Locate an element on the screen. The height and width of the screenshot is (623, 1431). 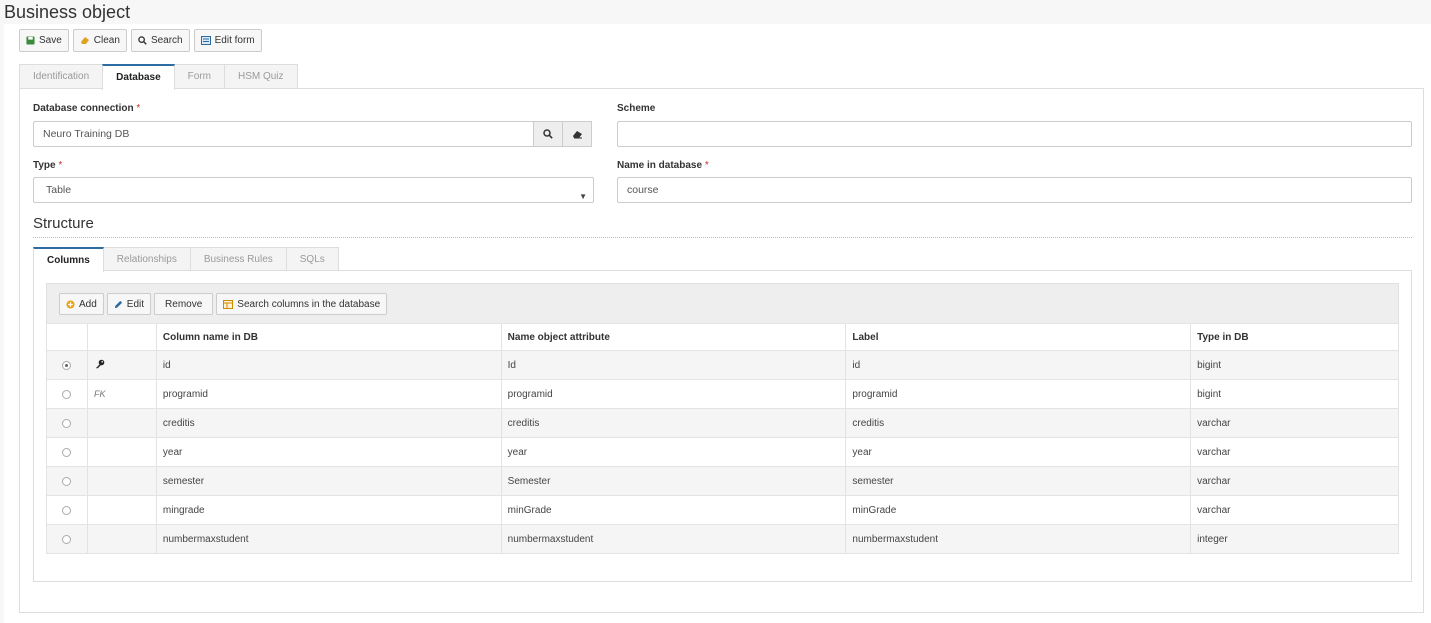
table-row: FK programid programid programid bigint is located at coordinates (722, 394).